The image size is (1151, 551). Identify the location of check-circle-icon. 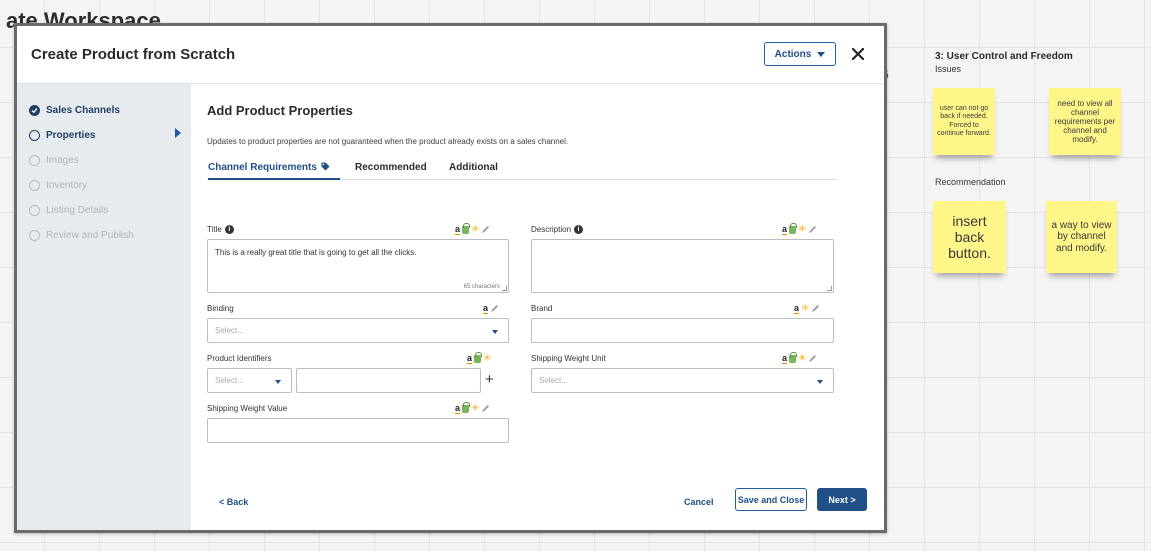
(34, 110).